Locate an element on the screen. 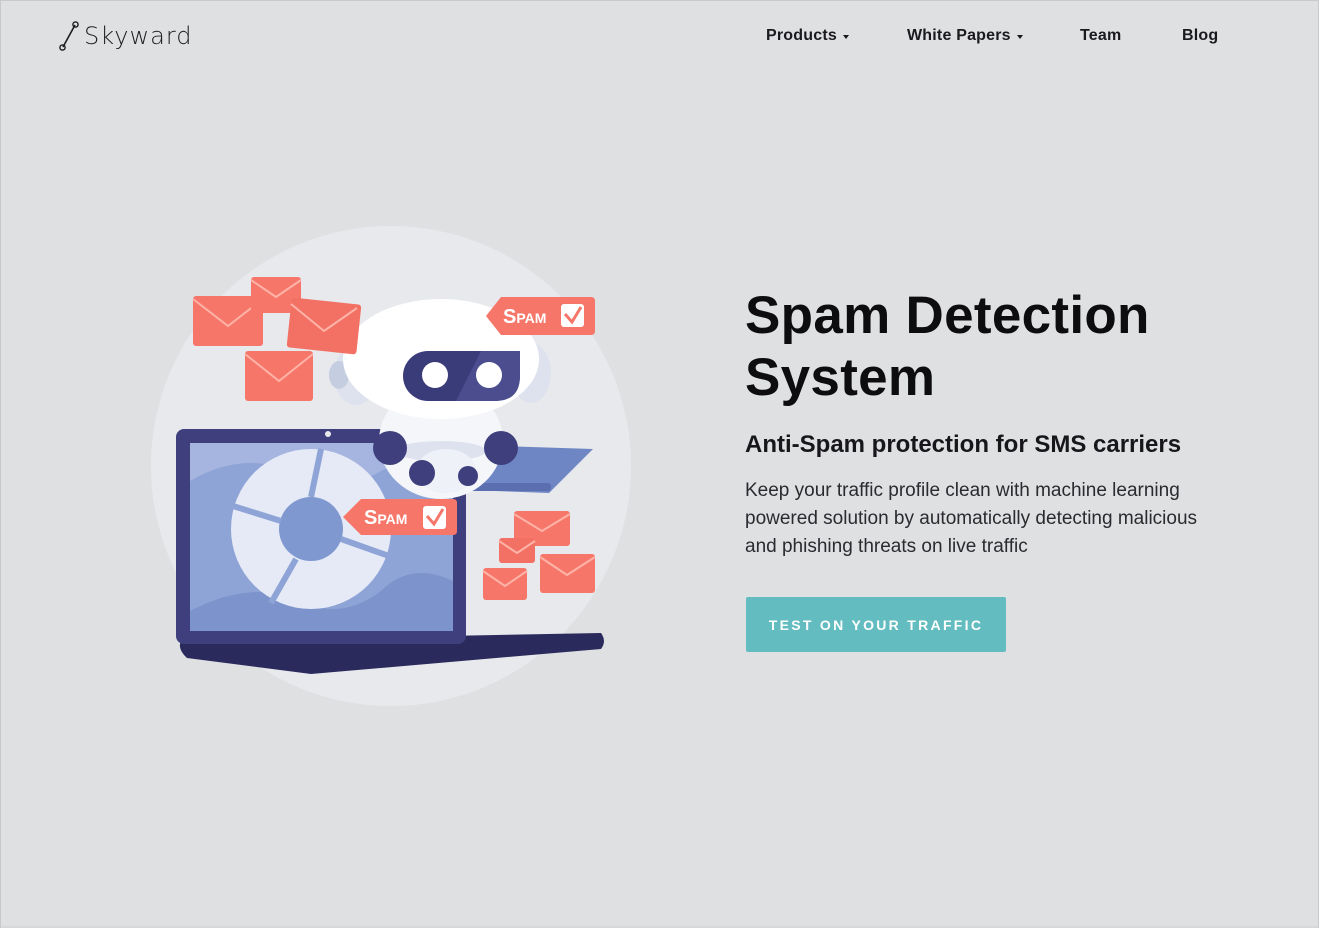 This screenshot has width=1319, height=928. nav-item-team: Team is located at coordinates (1100, 36).